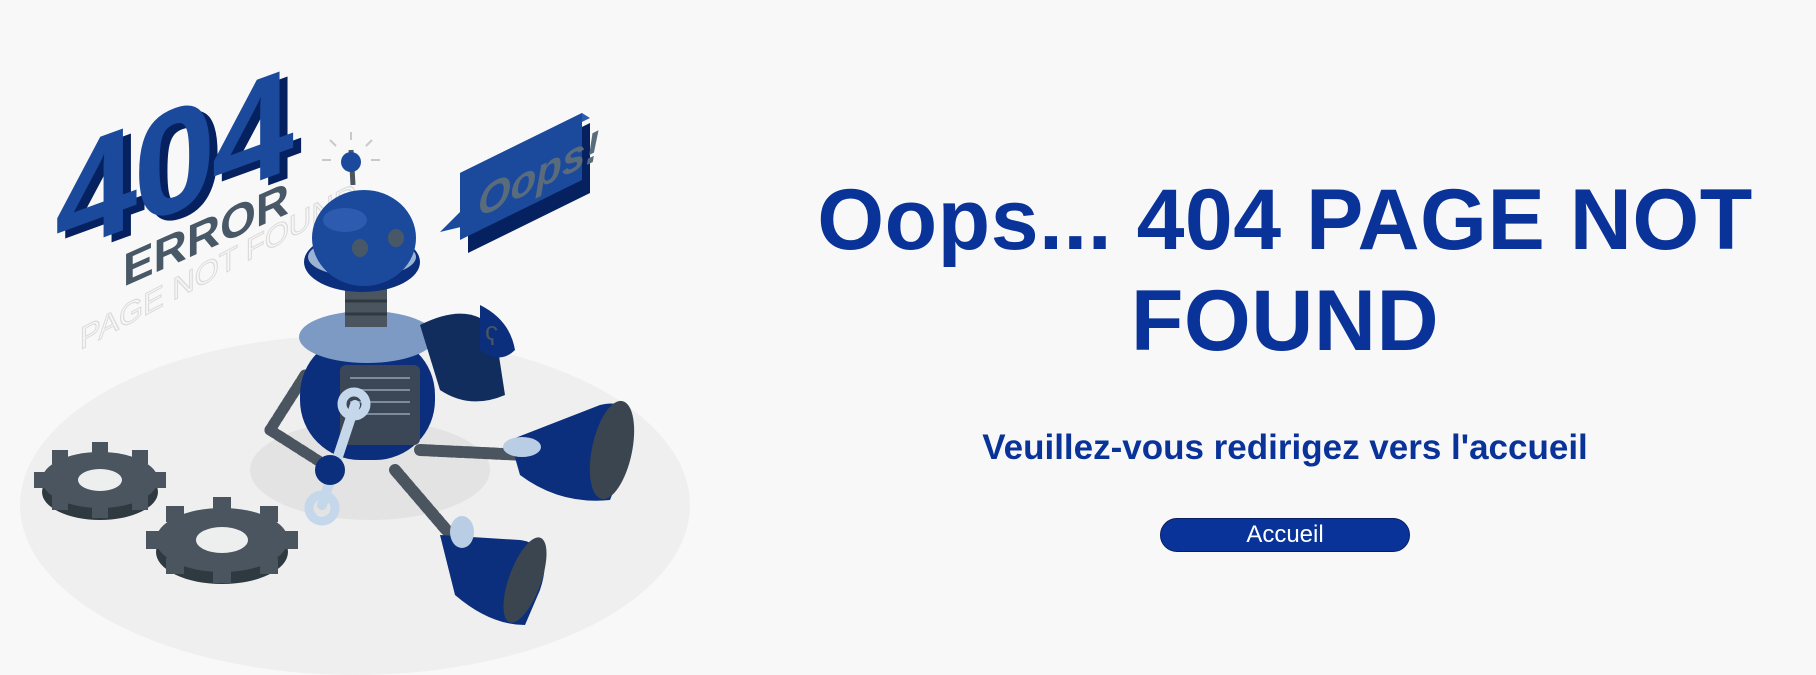 Image resolution: width=1816 pixels, height=675 pixels. Describe the element at coordinates (491, 336) in the screenshot. I see `svg-text: ʕ` at that location.